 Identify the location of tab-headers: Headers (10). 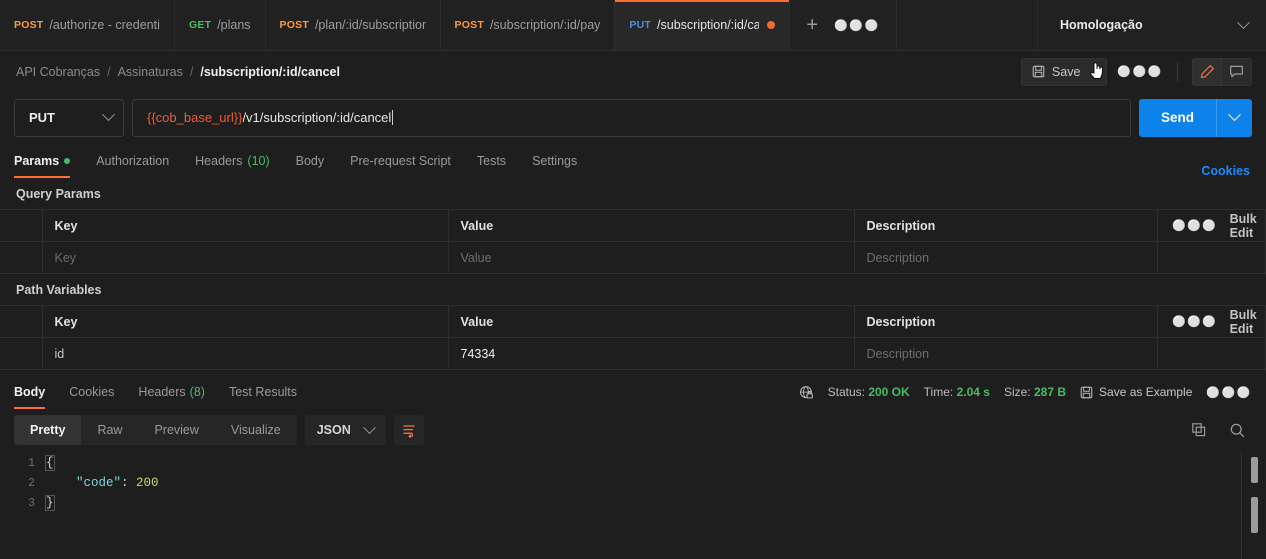
(232, 160).